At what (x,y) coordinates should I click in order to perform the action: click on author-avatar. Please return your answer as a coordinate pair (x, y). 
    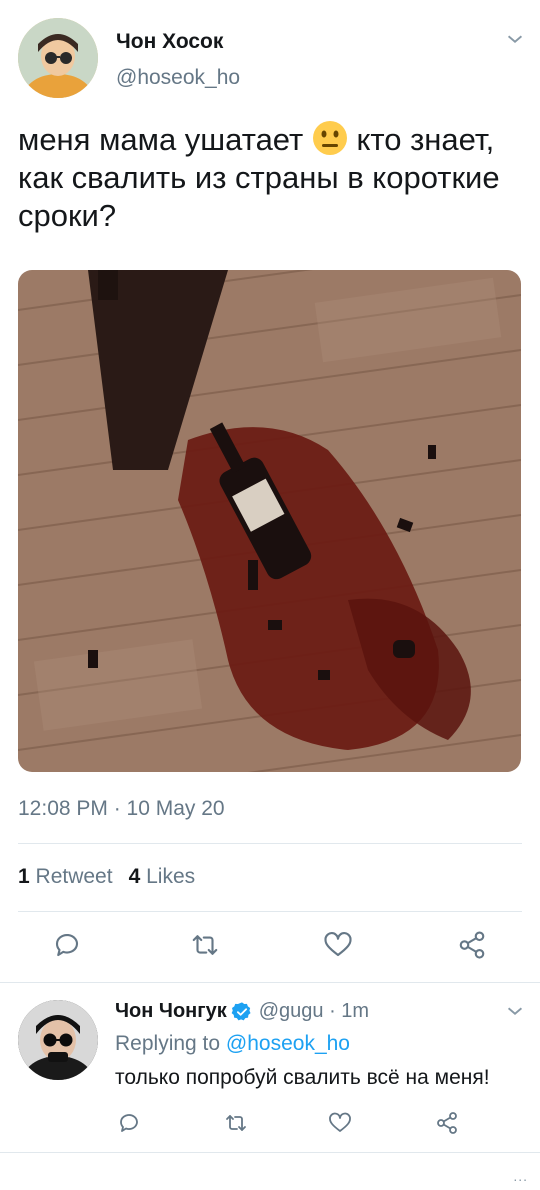
    Looking at the image, I should click on (58, 58).